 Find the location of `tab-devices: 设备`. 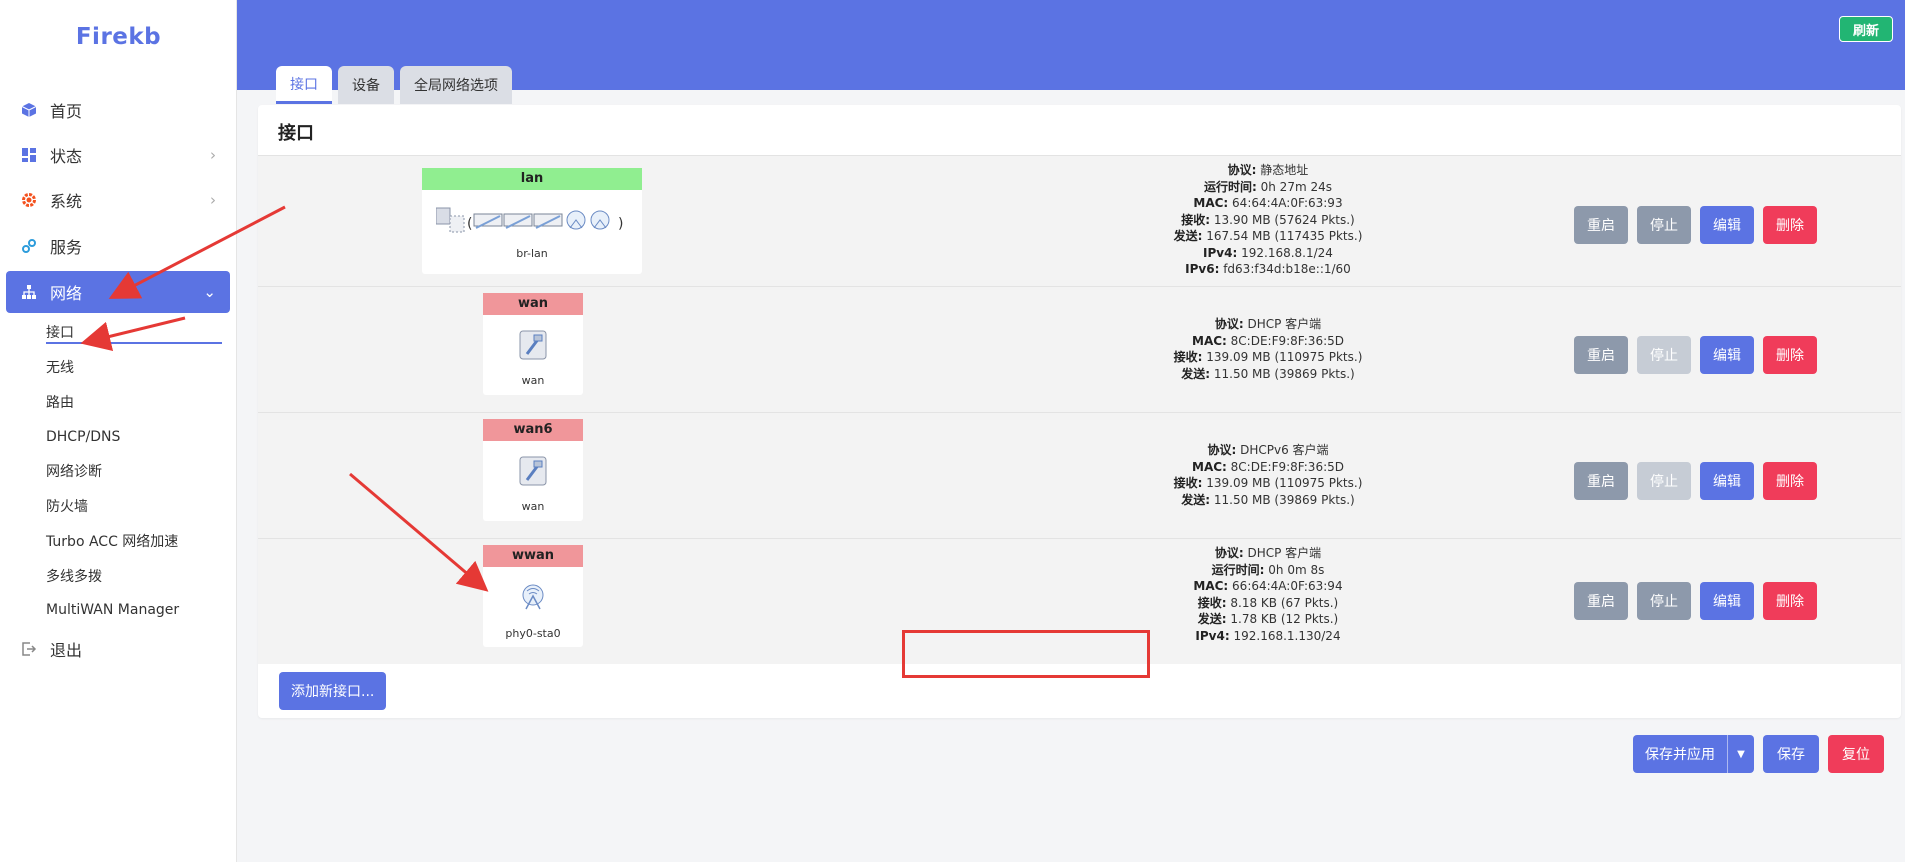

tab-devices: 设备 is located at coordinates (366, 85).